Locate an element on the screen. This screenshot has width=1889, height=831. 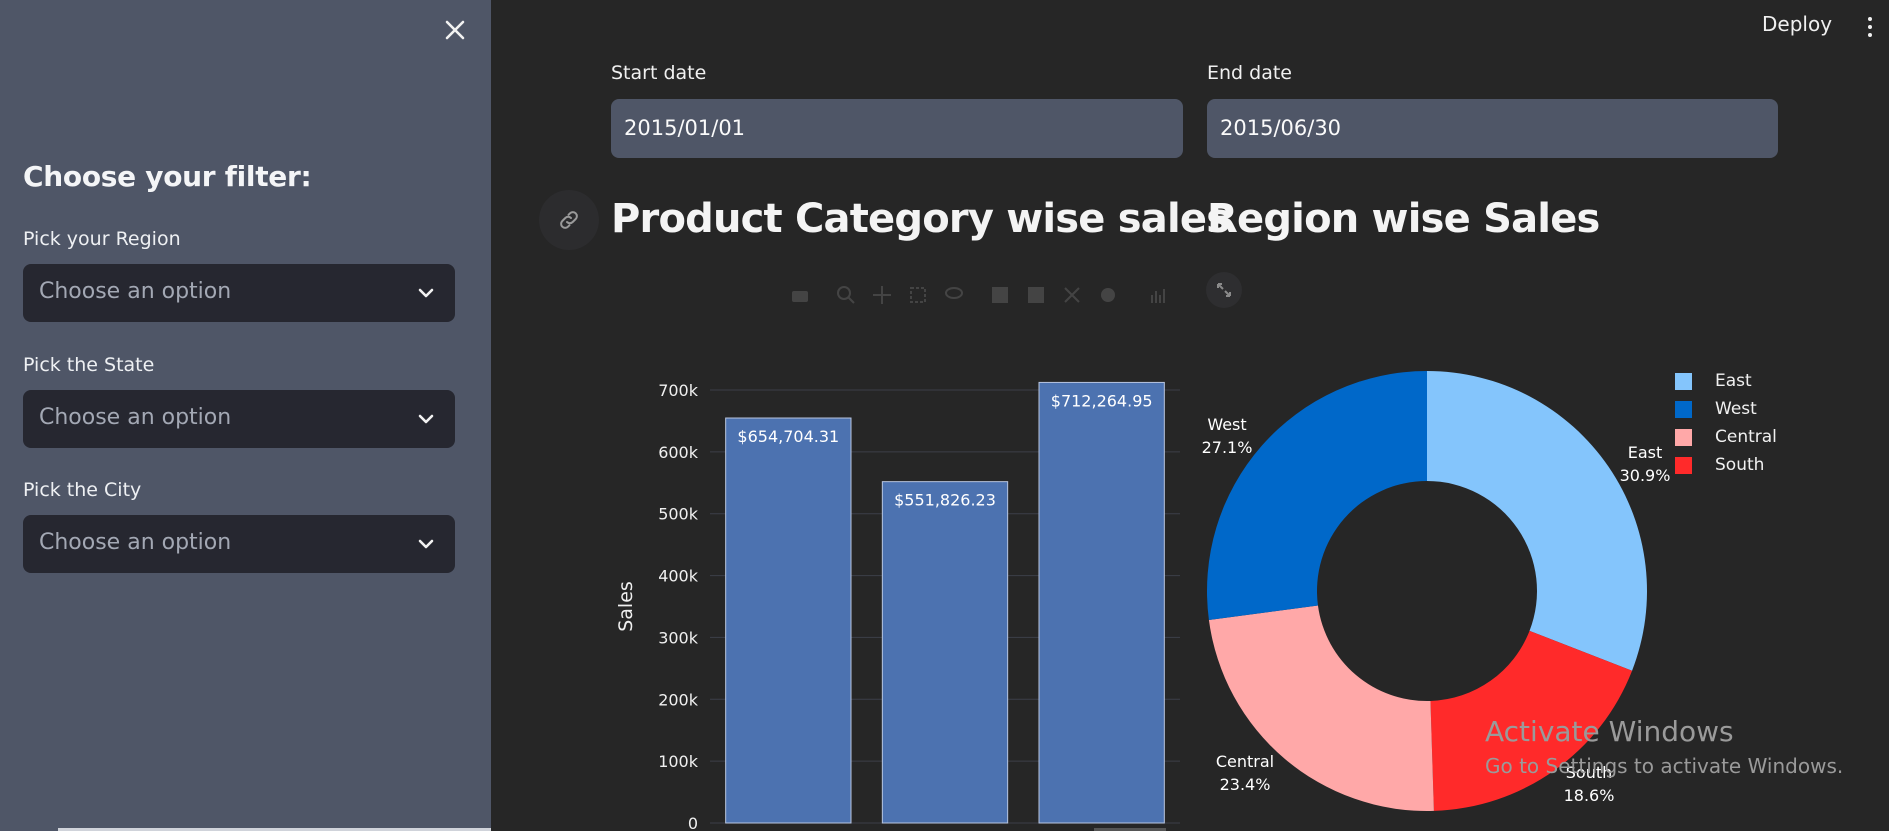
start-date-input: 2015/01/01 is located at coordinates (897, 128).